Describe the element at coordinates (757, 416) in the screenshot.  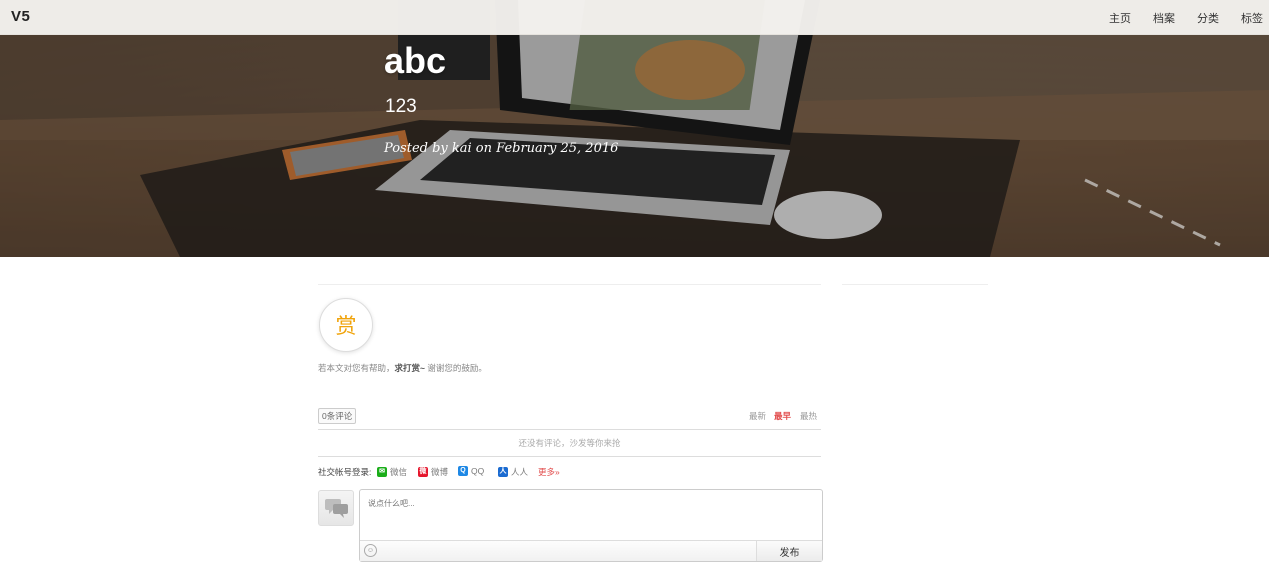
I see `sort-newest: 最新` at that location.